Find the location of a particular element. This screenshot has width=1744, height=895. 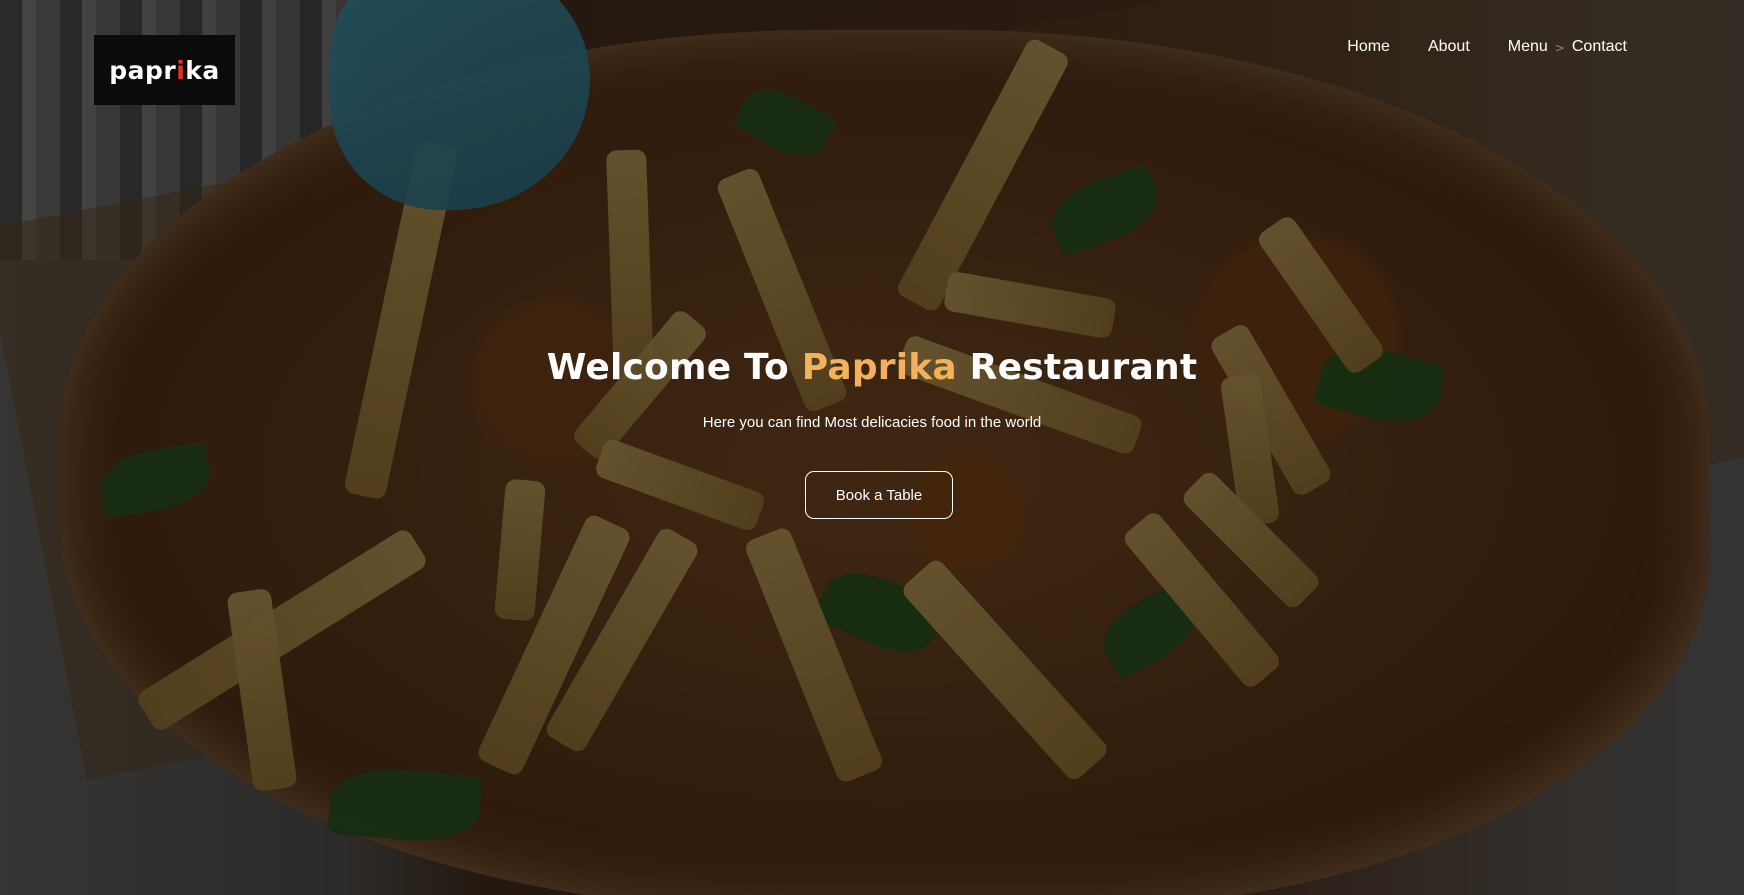

logo-text-part1: papr is located at coordinates (143, 70).